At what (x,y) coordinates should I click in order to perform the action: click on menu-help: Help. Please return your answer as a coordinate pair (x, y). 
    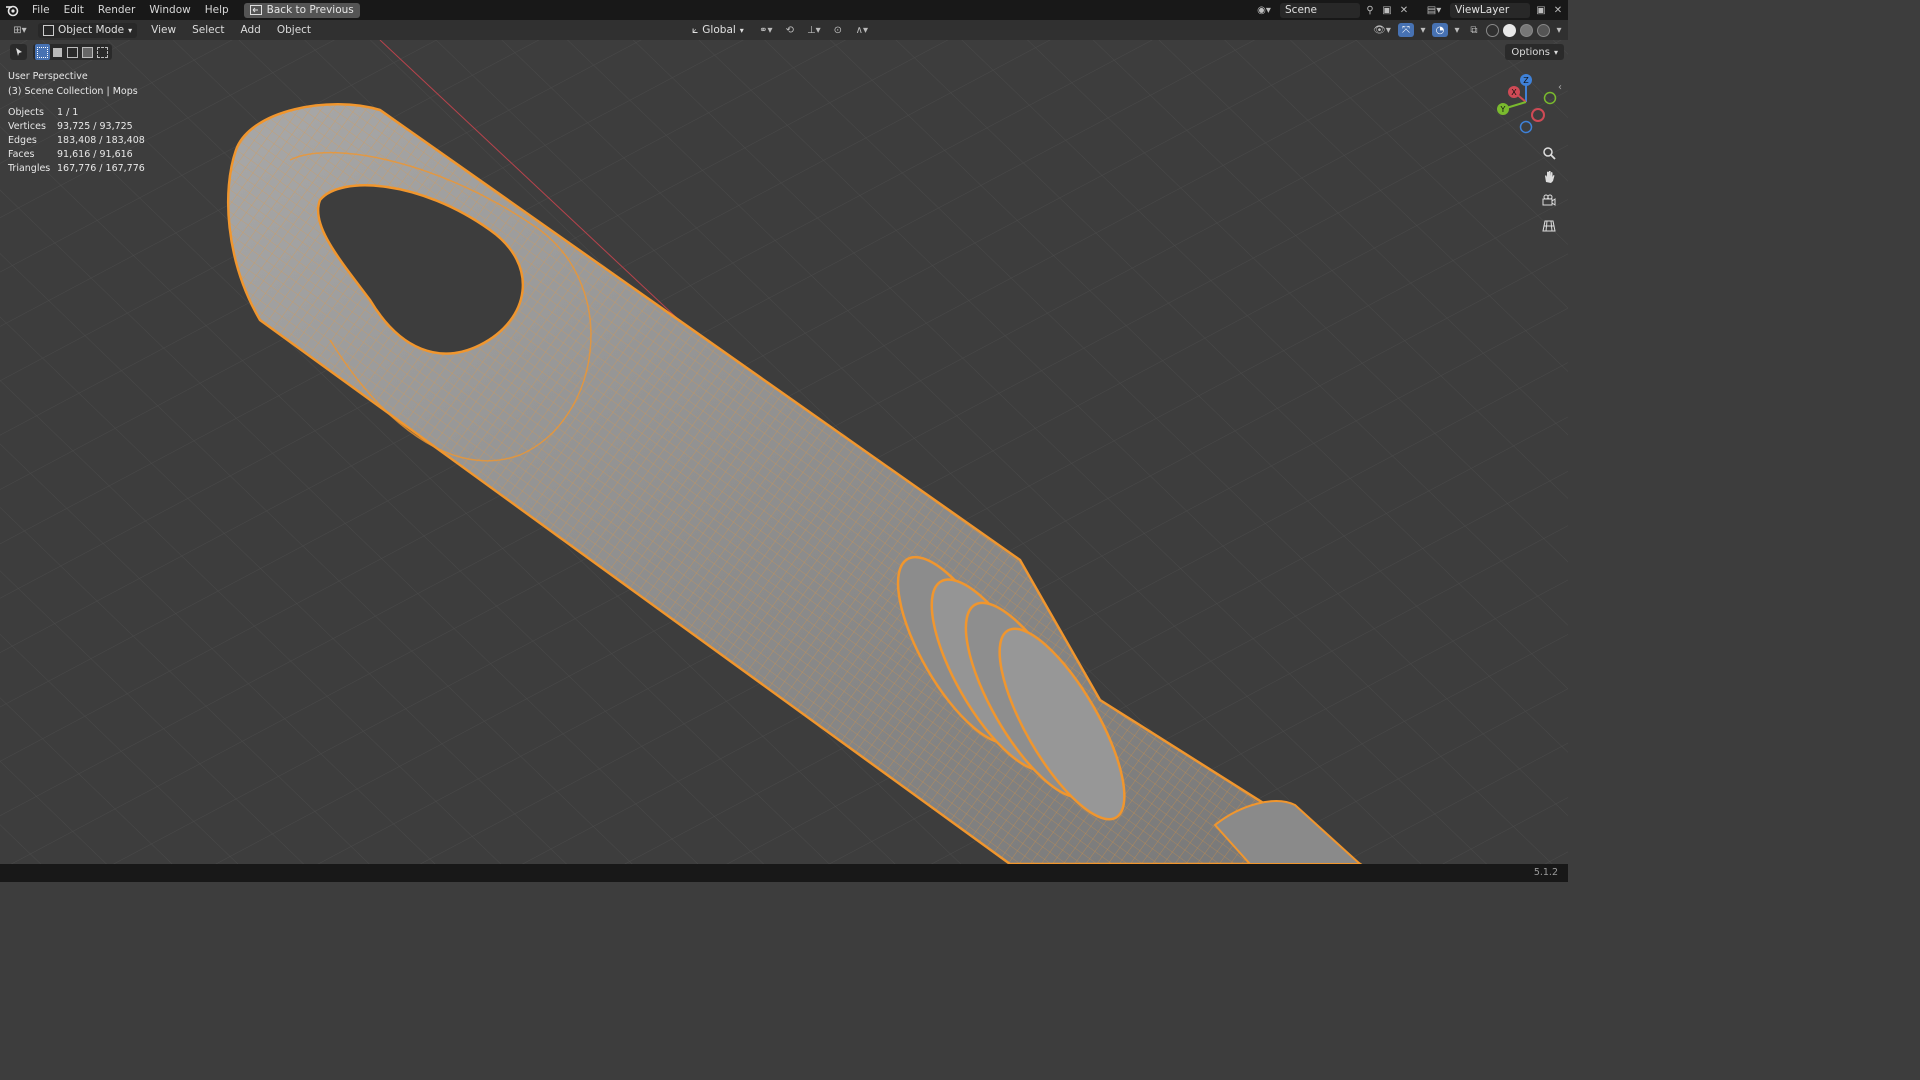
    Looking at the image, I should click on (217, 10).